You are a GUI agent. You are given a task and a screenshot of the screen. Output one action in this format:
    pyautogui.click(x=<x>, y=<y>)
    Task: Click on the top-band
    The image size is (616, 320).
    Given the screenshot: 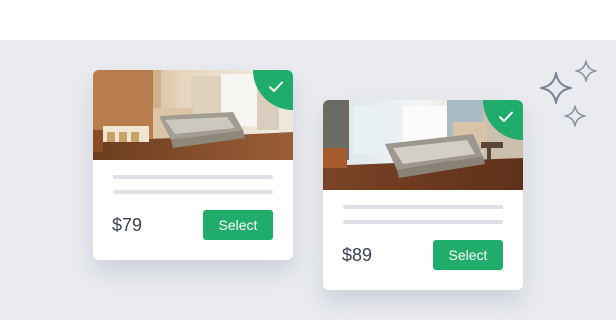 What is the action you would take?
    pyautogui.click(x=308, y=20)
    